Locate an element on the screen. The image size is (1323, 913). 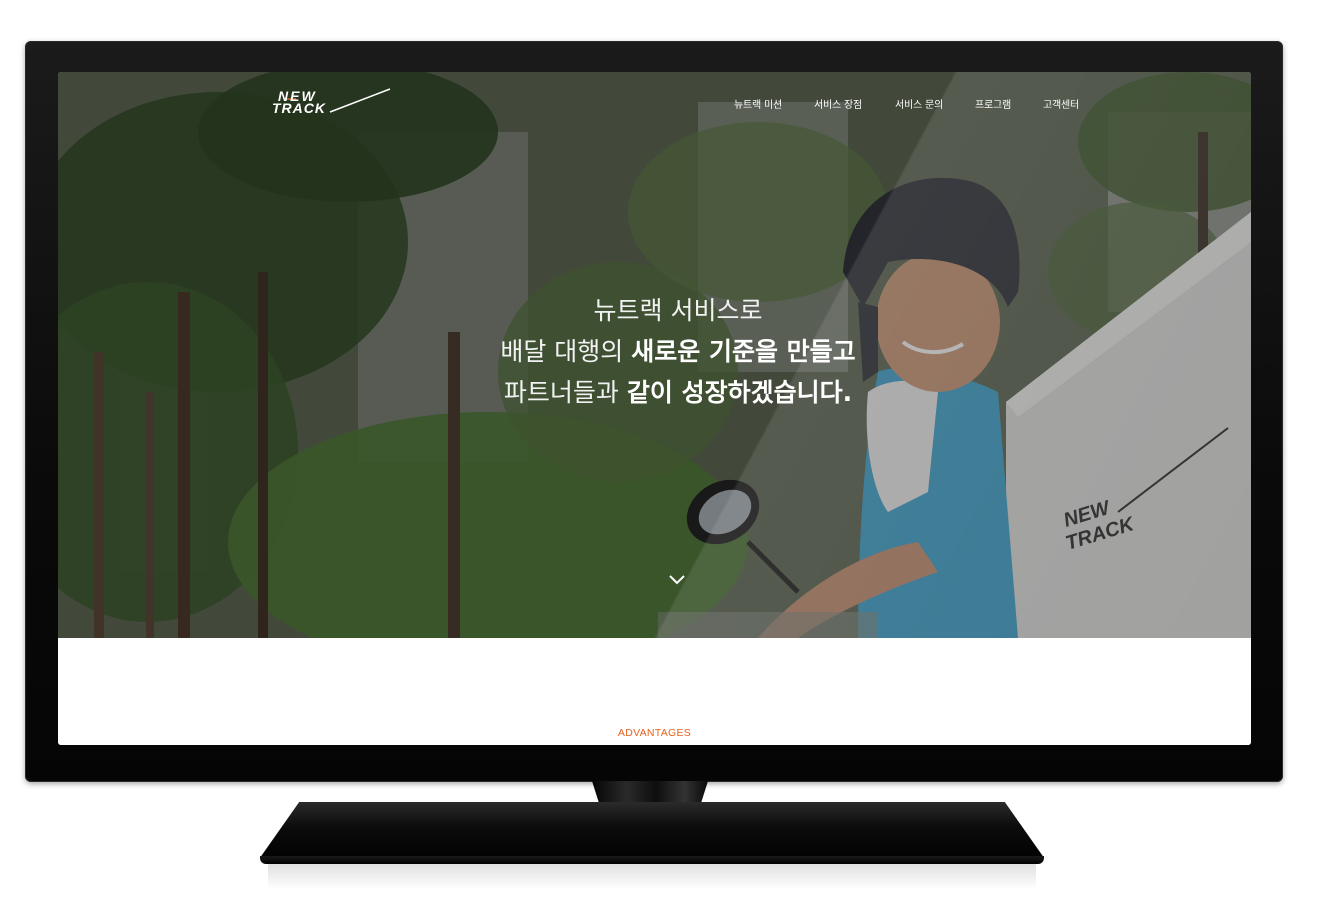
nav-item-inquiry: 서비스 문의 is located at coordinates (919, 103).